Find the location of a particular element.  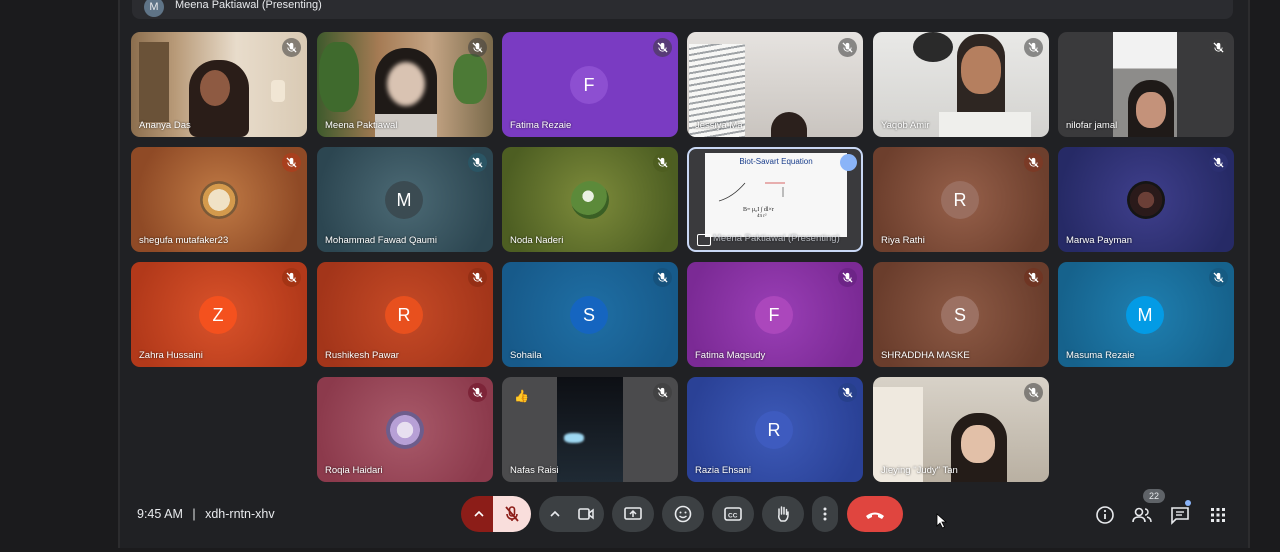

present-screen-icon is located at coordinates (633, 513).